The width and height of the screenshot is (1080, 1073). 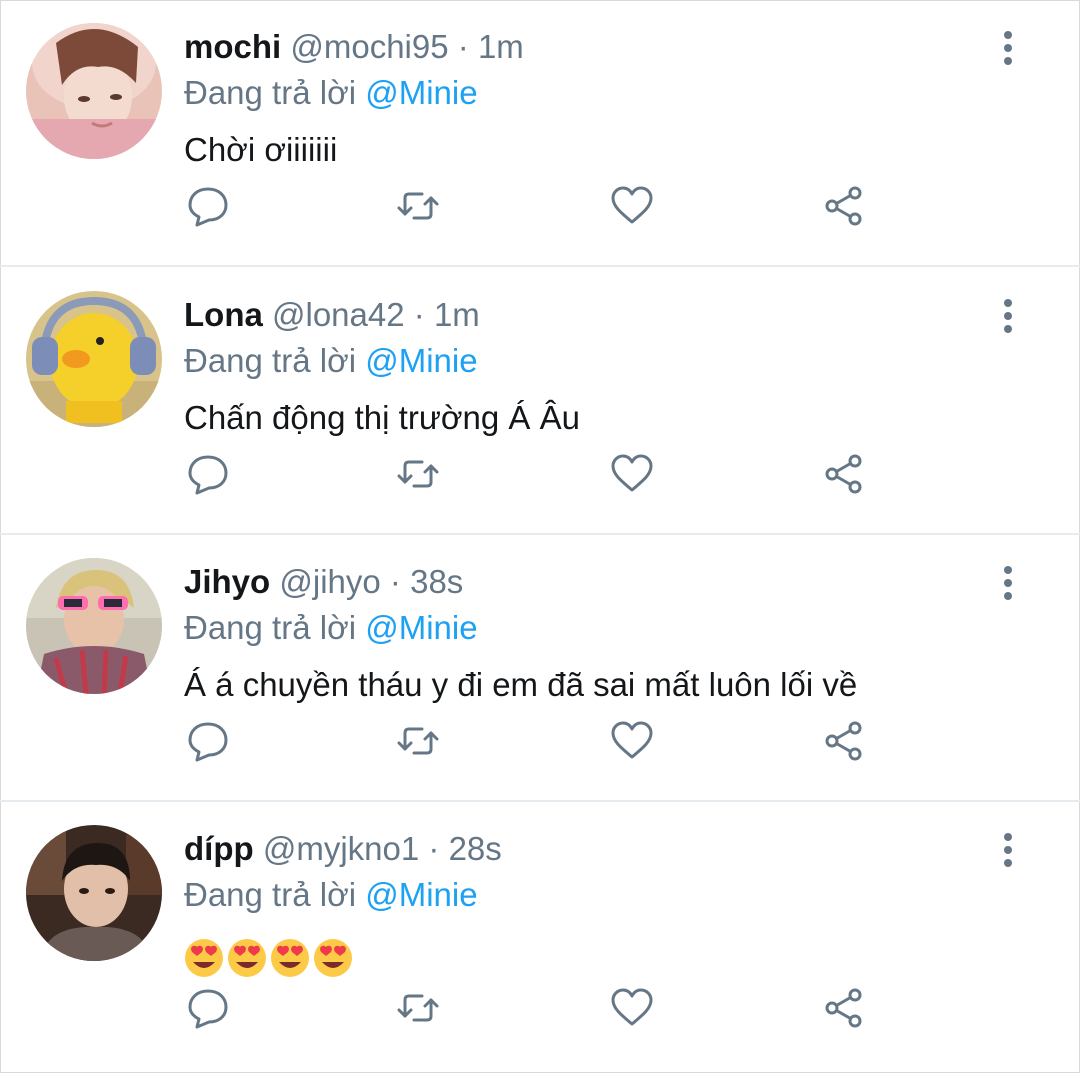 I want to click on tweet-header: Jihyo @jihyo · 38s, so click(x=323, y=582).